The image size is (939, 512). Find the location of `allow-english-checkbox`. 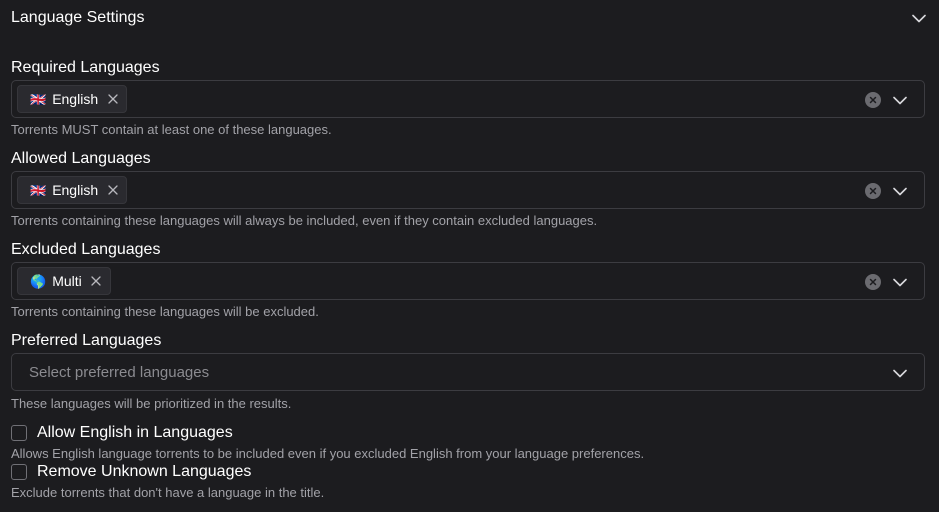

allow-english-checkbox is located at coordinates (19, 433).